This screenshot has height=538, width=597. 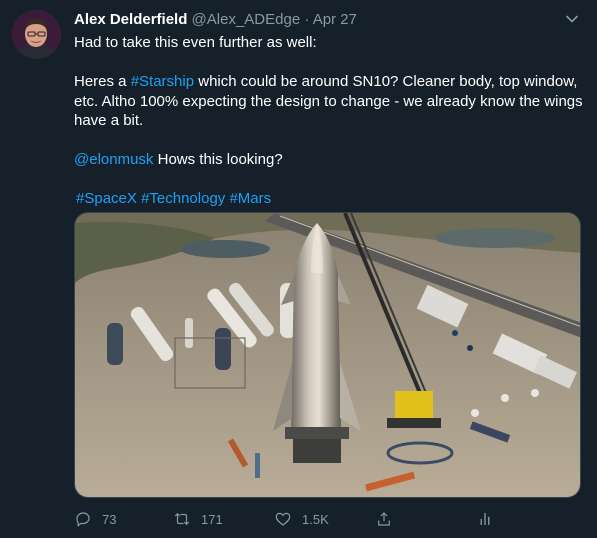 I want to click on avatar, so click(x=36, y=34).